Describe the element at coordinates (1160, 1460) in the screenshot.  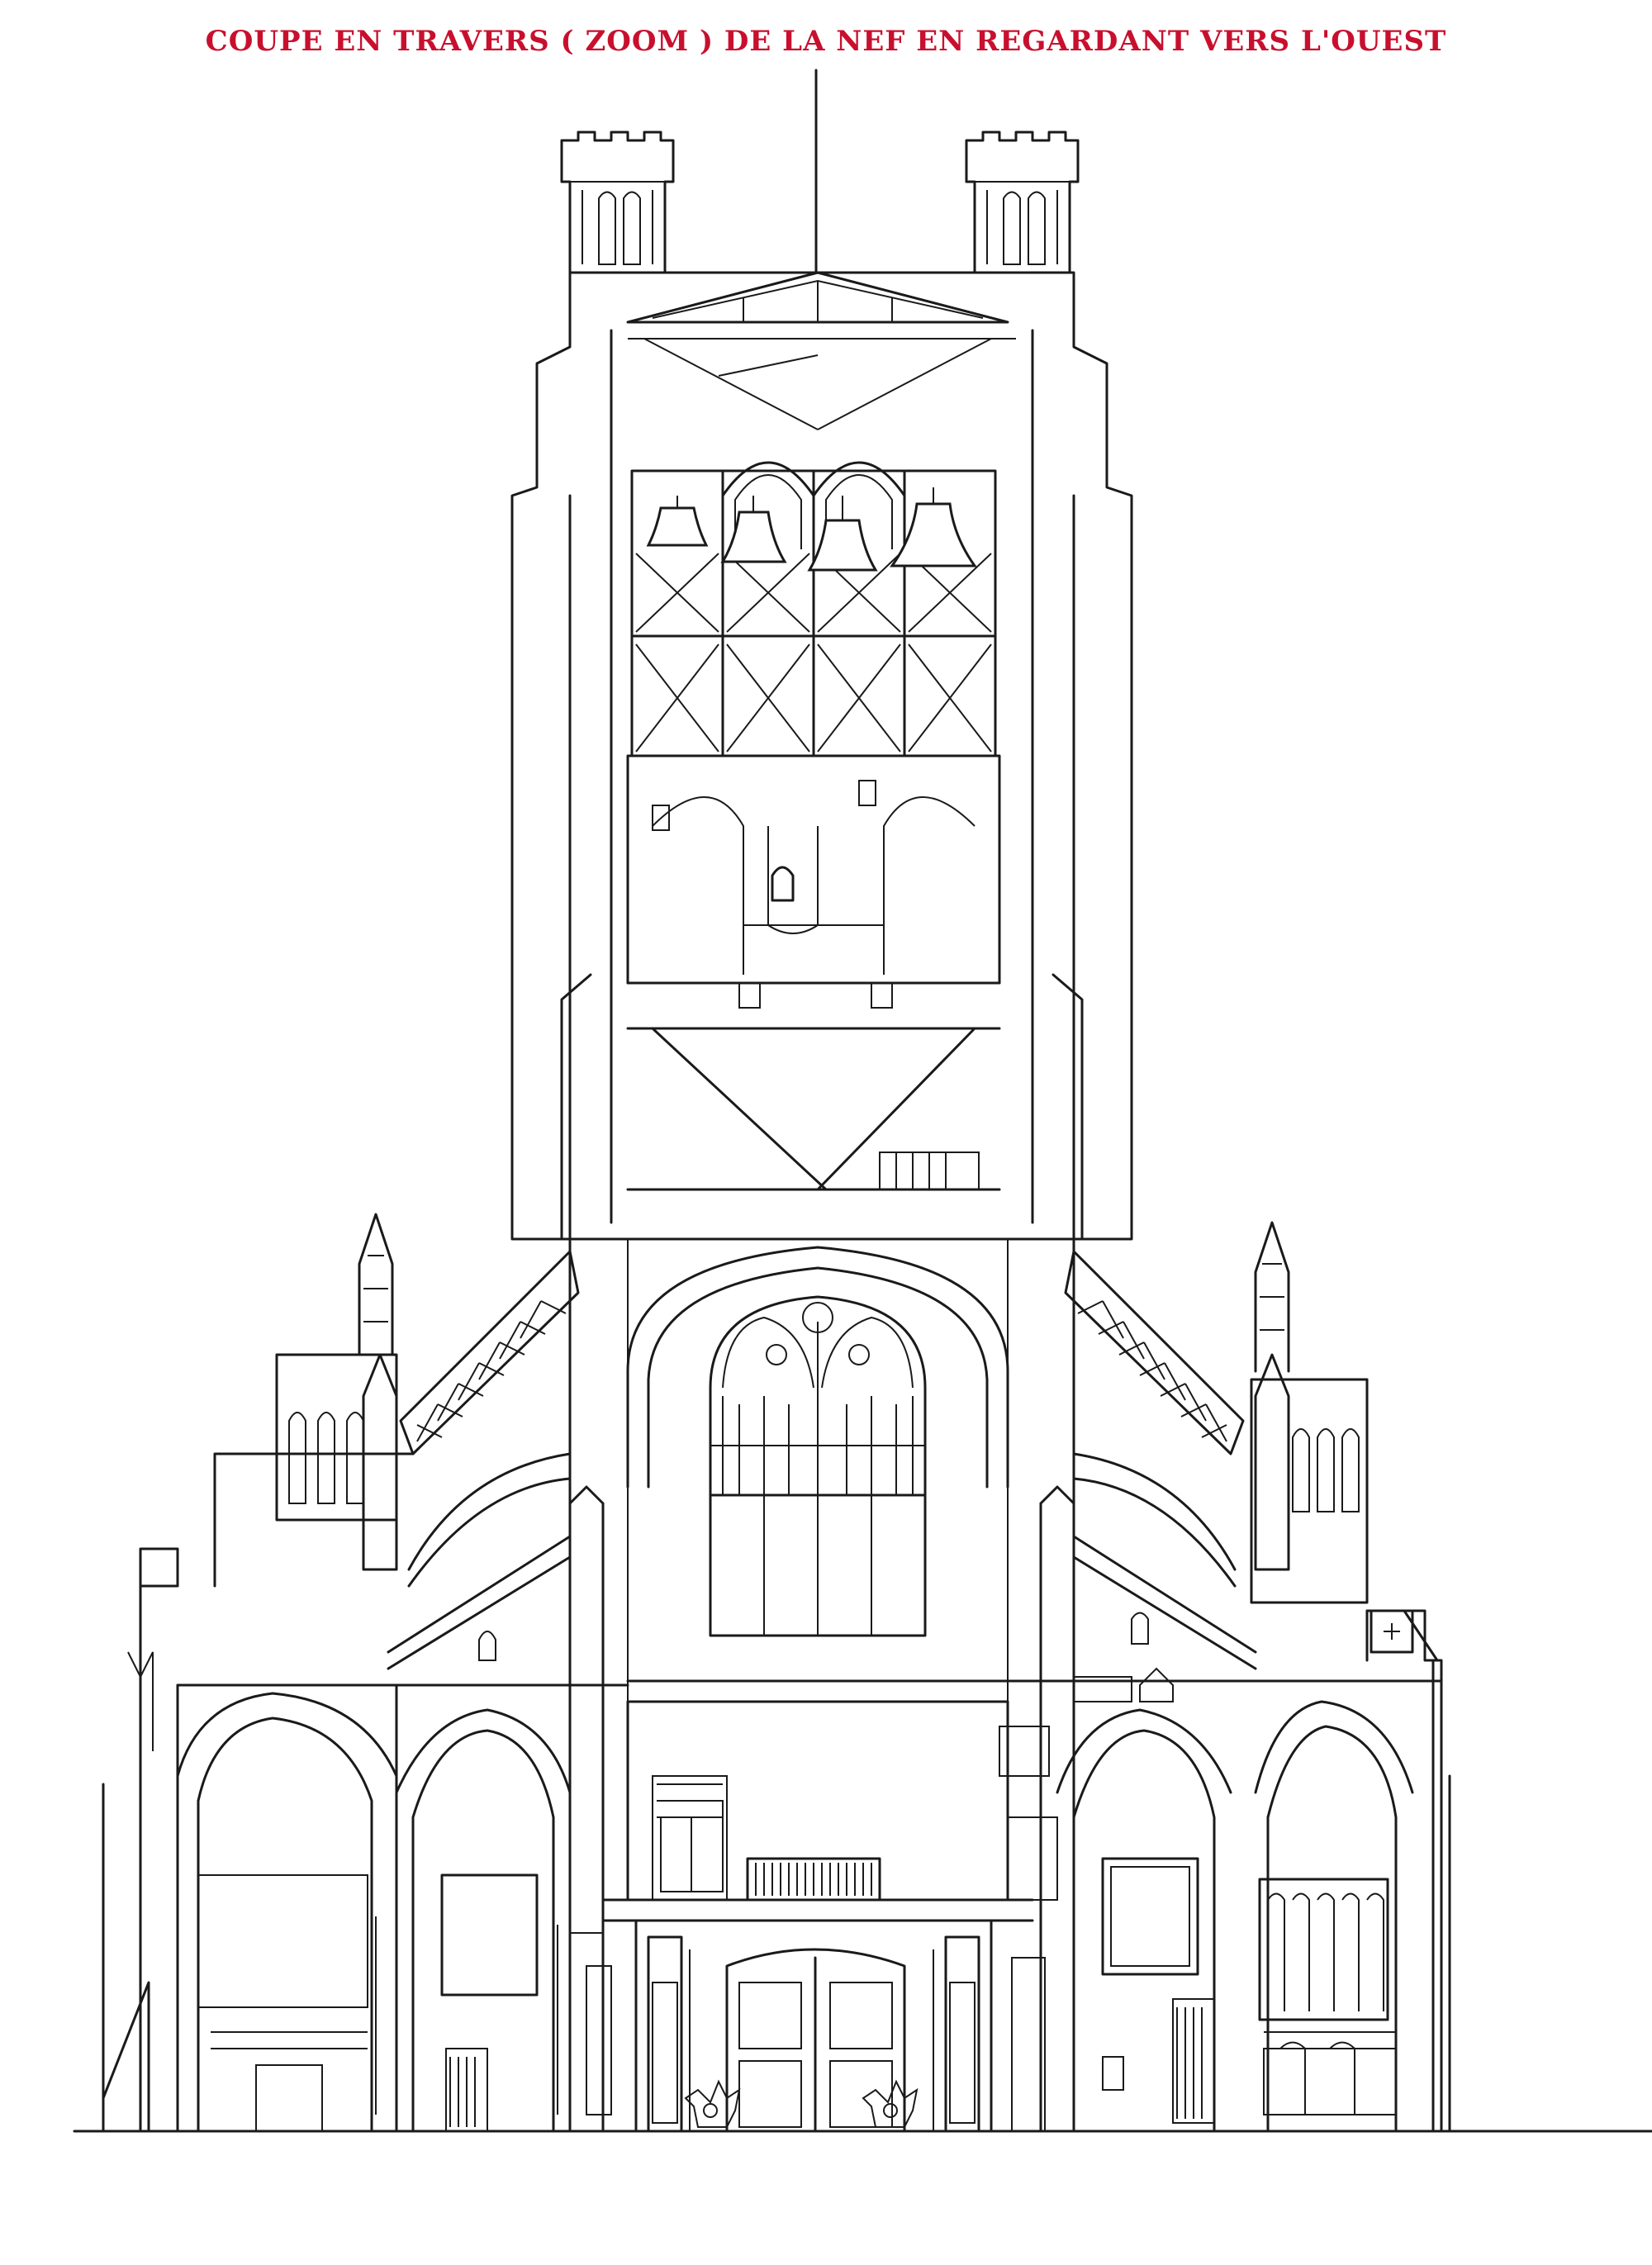
I see `flying-buttress-right` at that location.